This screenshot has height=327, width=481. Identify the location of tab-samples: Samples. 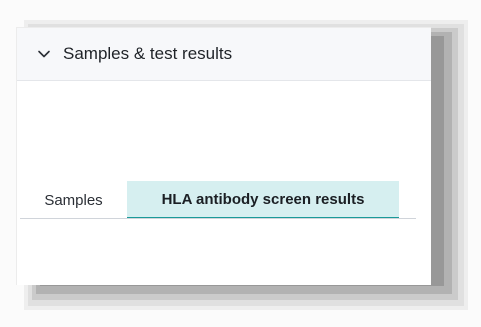
(73, 200).